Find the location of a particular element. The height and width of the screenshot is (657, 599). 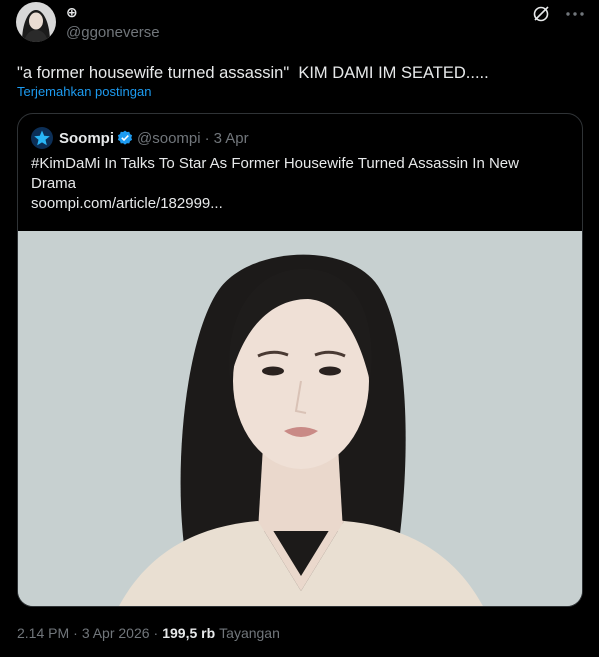

author-display-name: ⊕ is located at coordinates (72, 12).